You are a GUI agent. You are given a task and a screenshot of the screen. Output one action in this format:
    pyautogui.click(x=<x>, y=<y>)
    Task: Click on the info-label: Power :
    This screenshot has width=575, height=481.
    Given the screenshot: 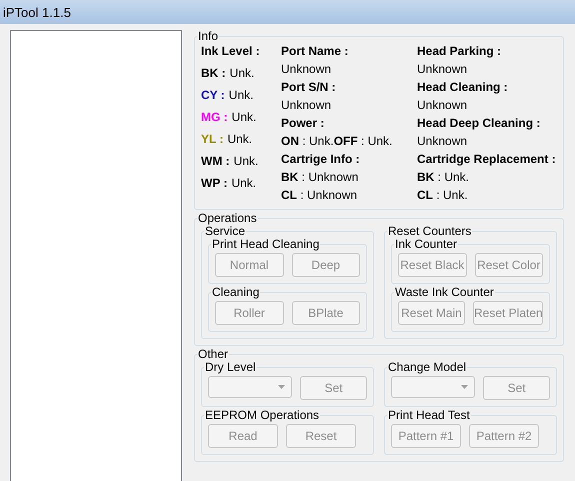 What is the action you would take?
    pyautogui.click(x=303, y=123)
    